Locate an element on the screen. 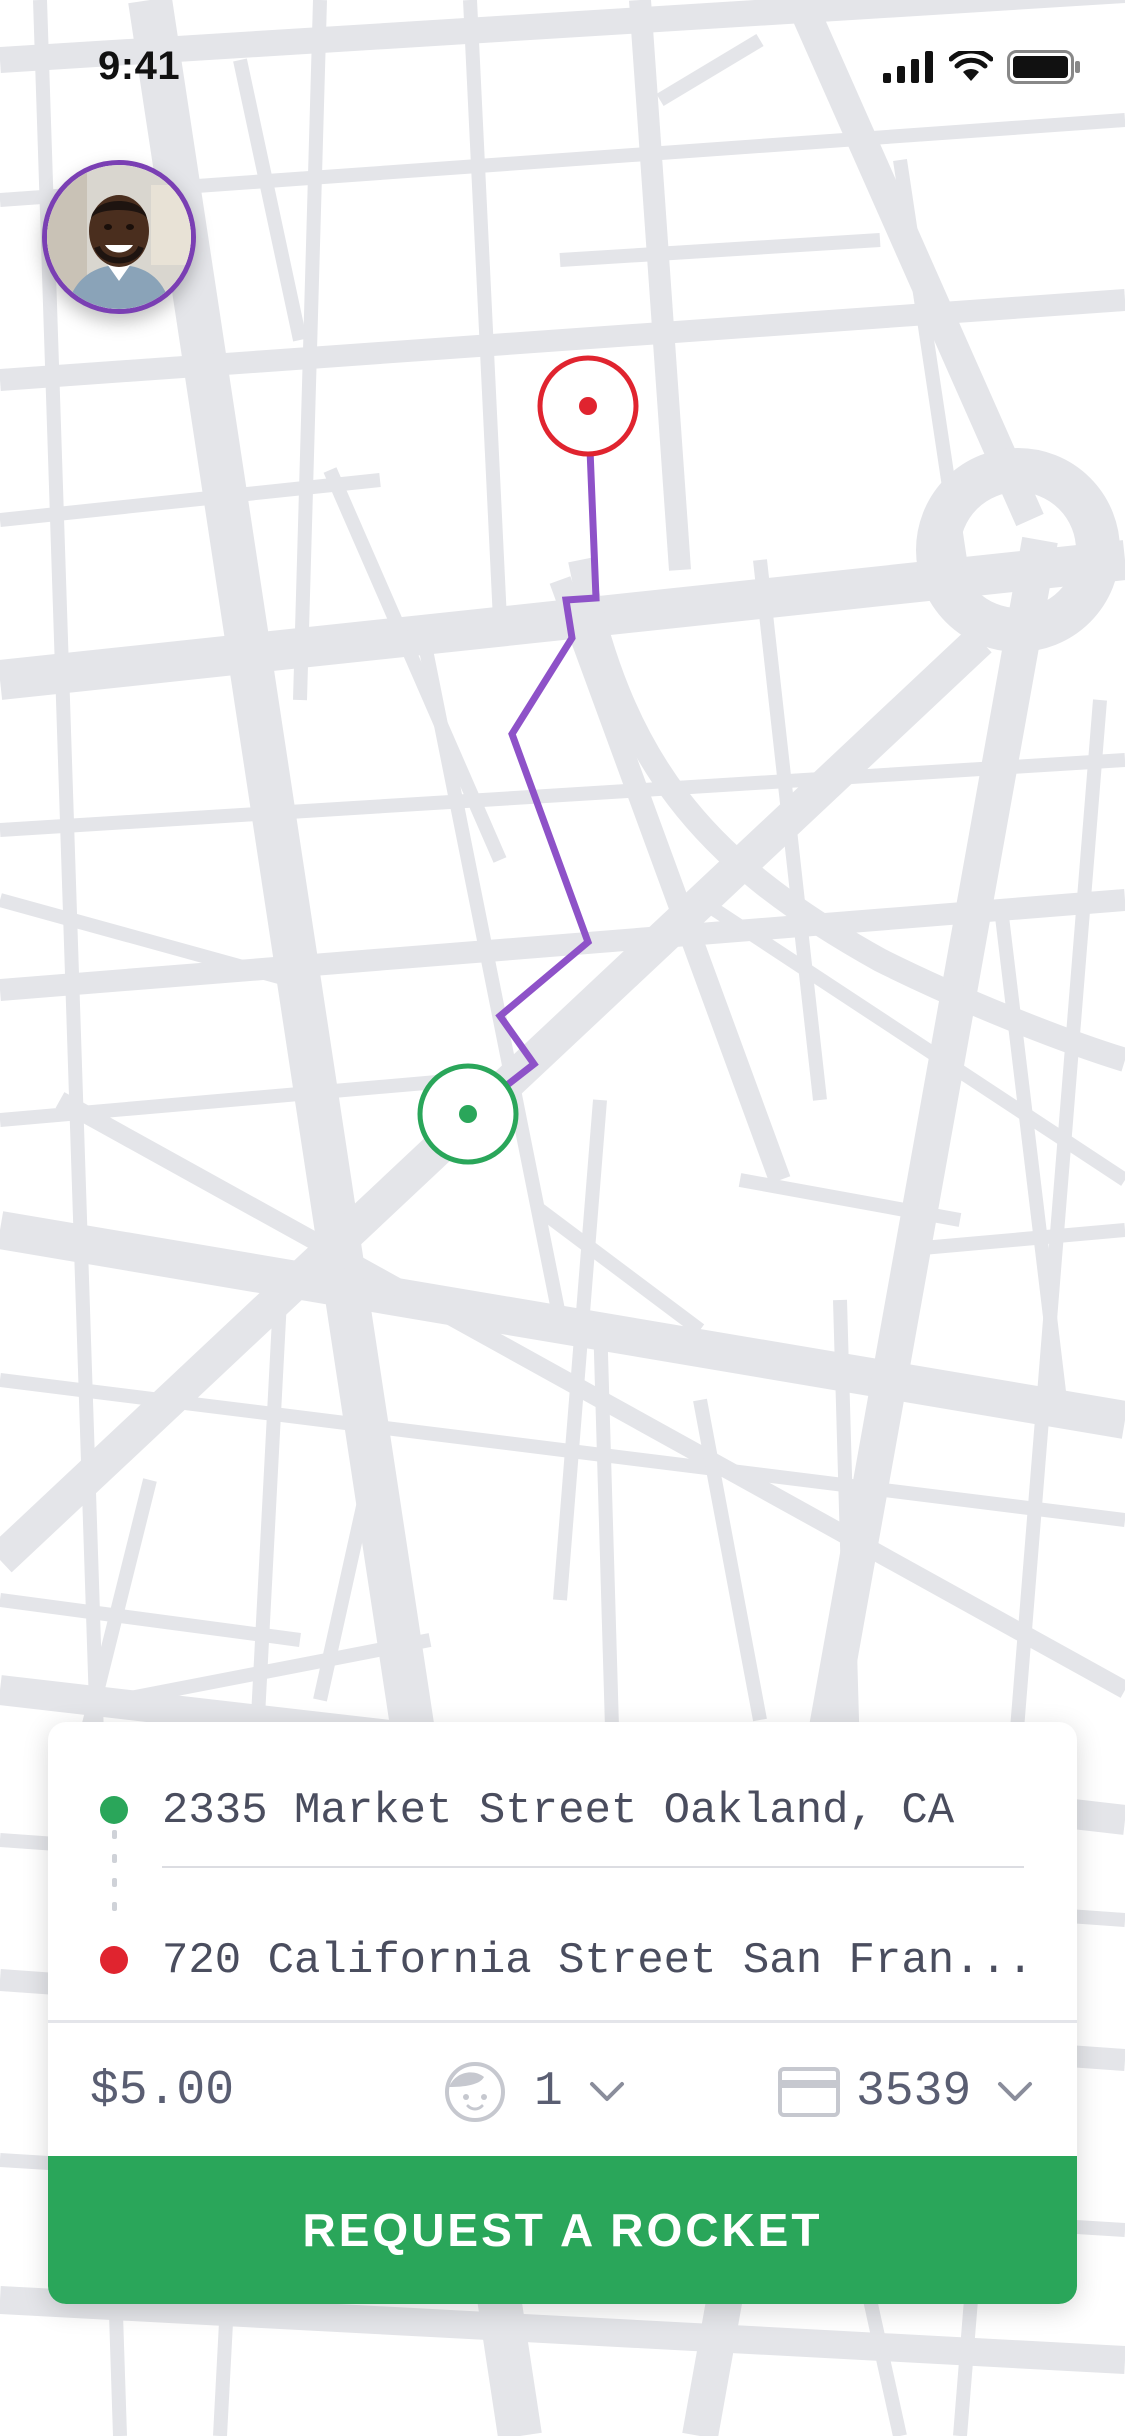 This screenshot has height=2436, width=1125. address-divider is located at coordinates (593, 1867).